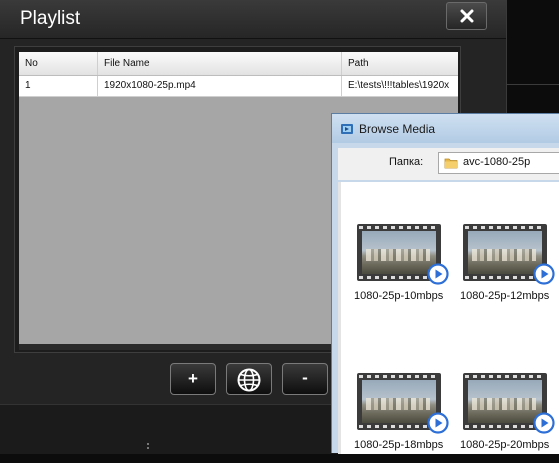 This screenshot has width=559, height=463. I want to click on row-no: 1, so click(58, 86).